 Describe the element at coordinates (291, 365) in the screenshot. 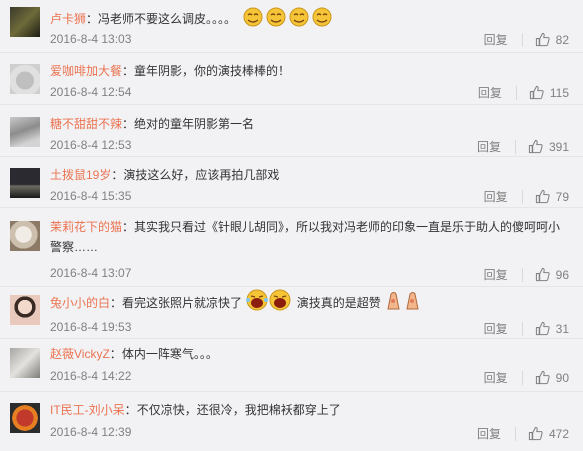

I see `comment-item: 赵薇VickyZ：体内一阵寒气。。。 2016-8-4 14:22 回复 90` at that location.